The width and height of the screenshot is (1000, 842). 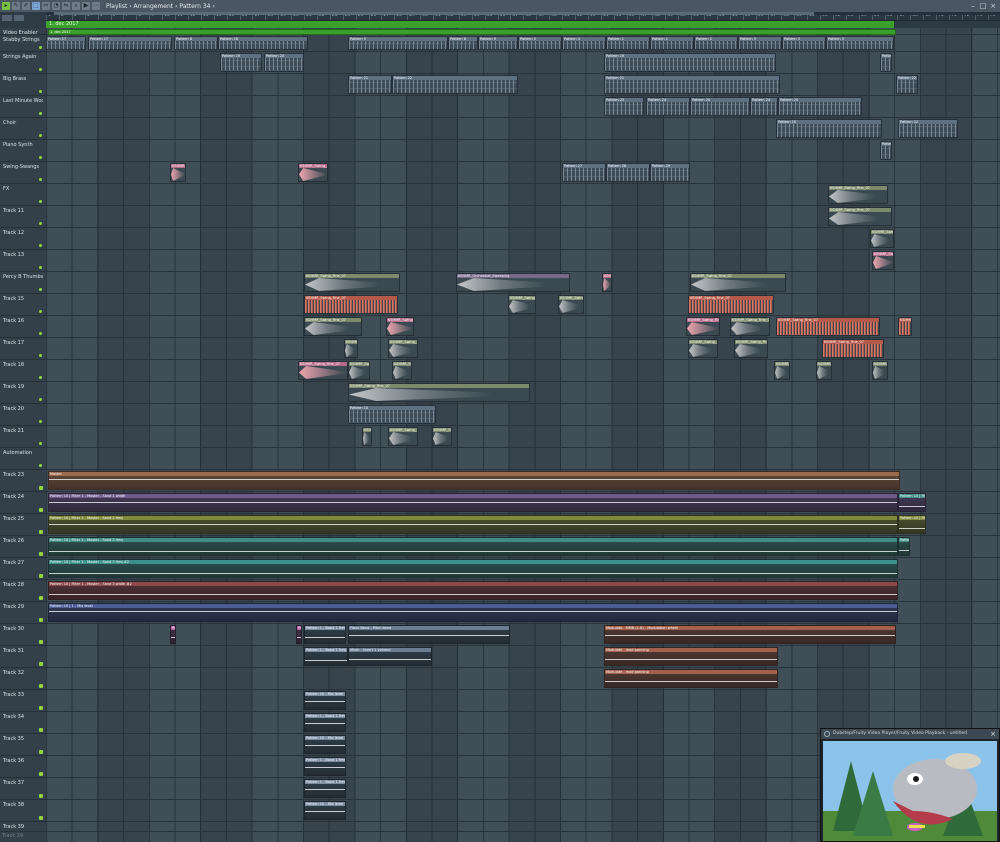 I want to click on automation-clip: Flexx Bend - Pitch bend, so click(x=429, y=634).